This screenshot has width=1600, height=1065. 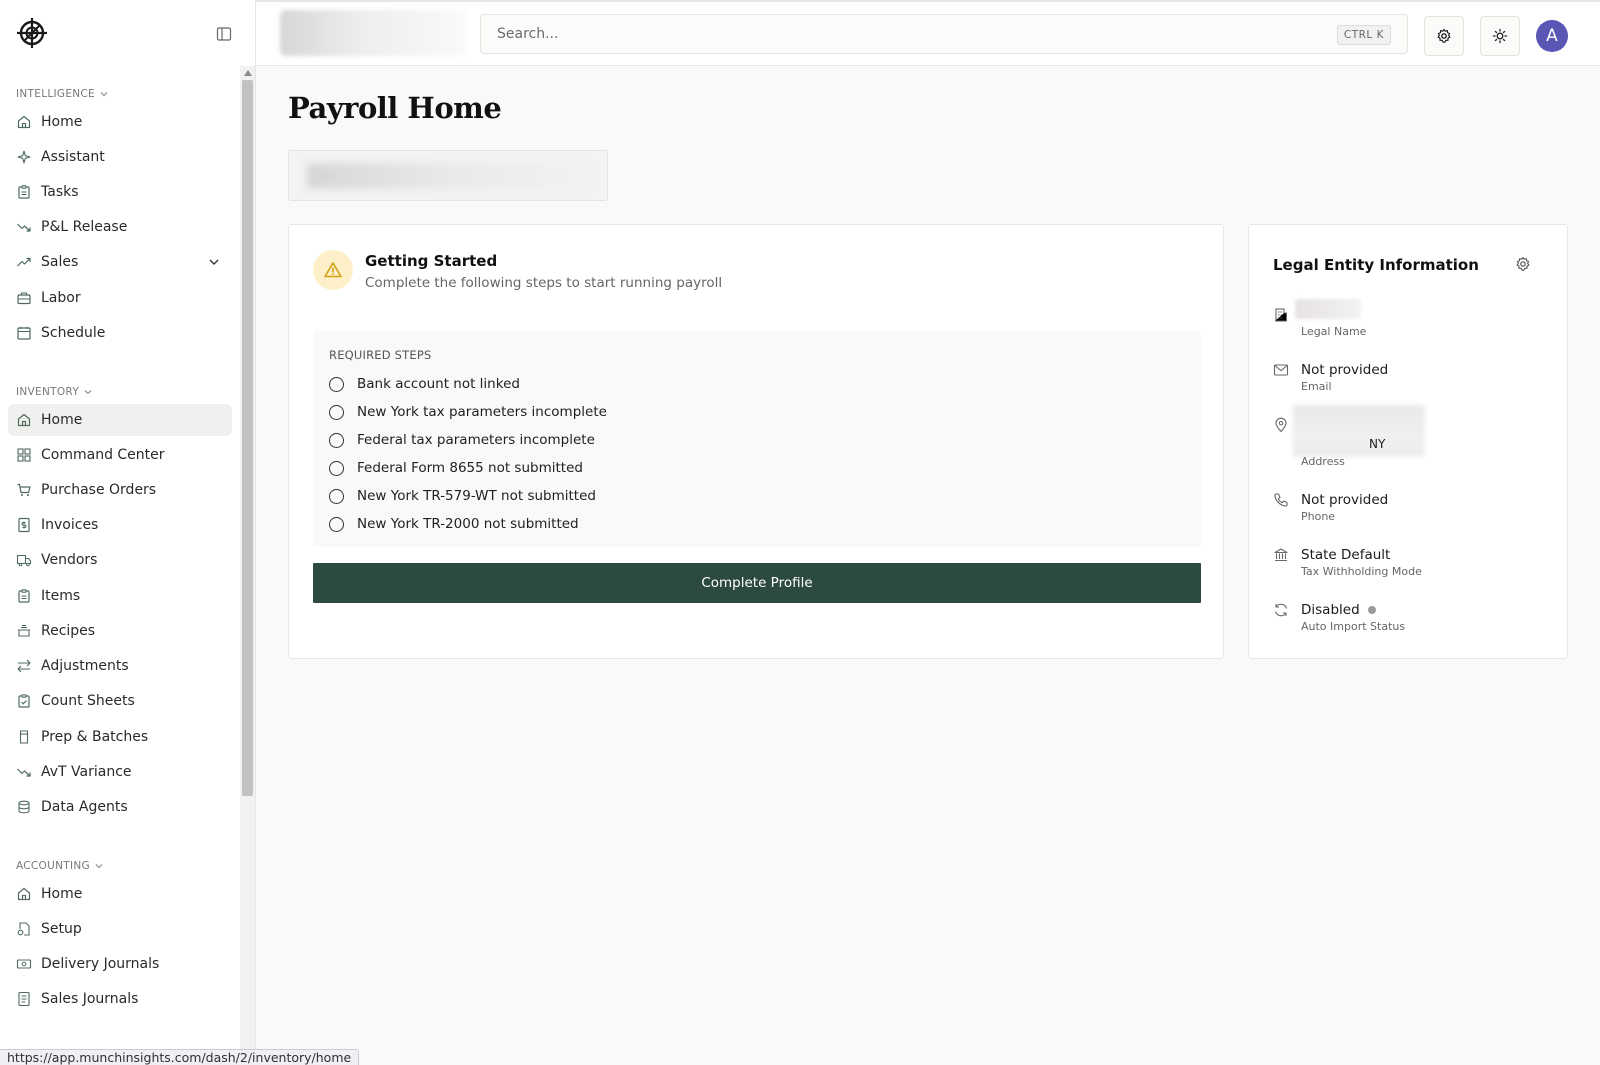 I want to click on sidebar-item-label: P&L Release, so click(x=84, y=227).